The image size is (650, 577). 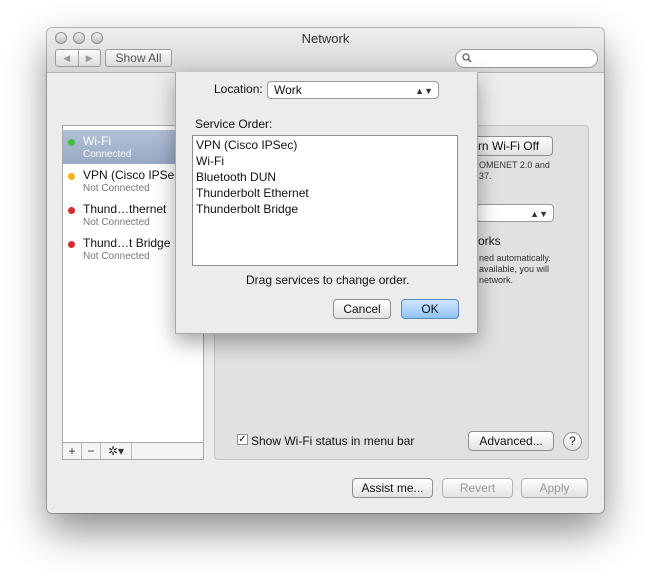 I want to click on drag-hint: Drag services to change order., so click(x=328, y=280).